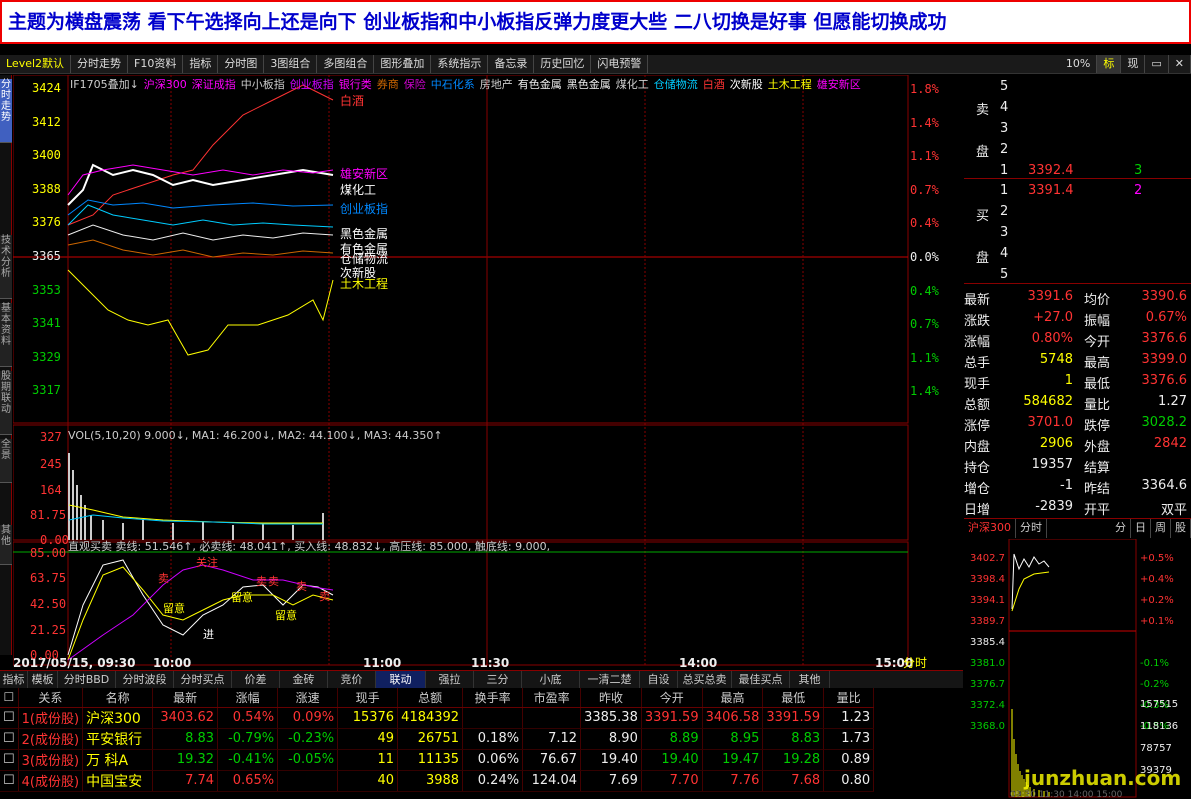  I want to click on toolbar-indicator: 指标, so click(201, 64).